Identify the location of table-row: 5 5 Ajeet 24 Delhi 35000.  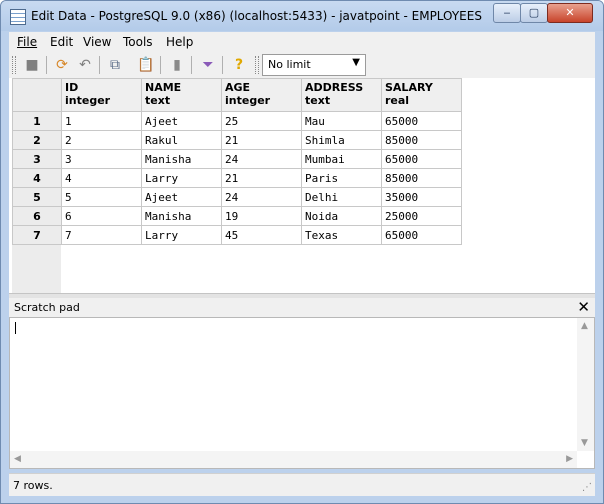
(237, 197).